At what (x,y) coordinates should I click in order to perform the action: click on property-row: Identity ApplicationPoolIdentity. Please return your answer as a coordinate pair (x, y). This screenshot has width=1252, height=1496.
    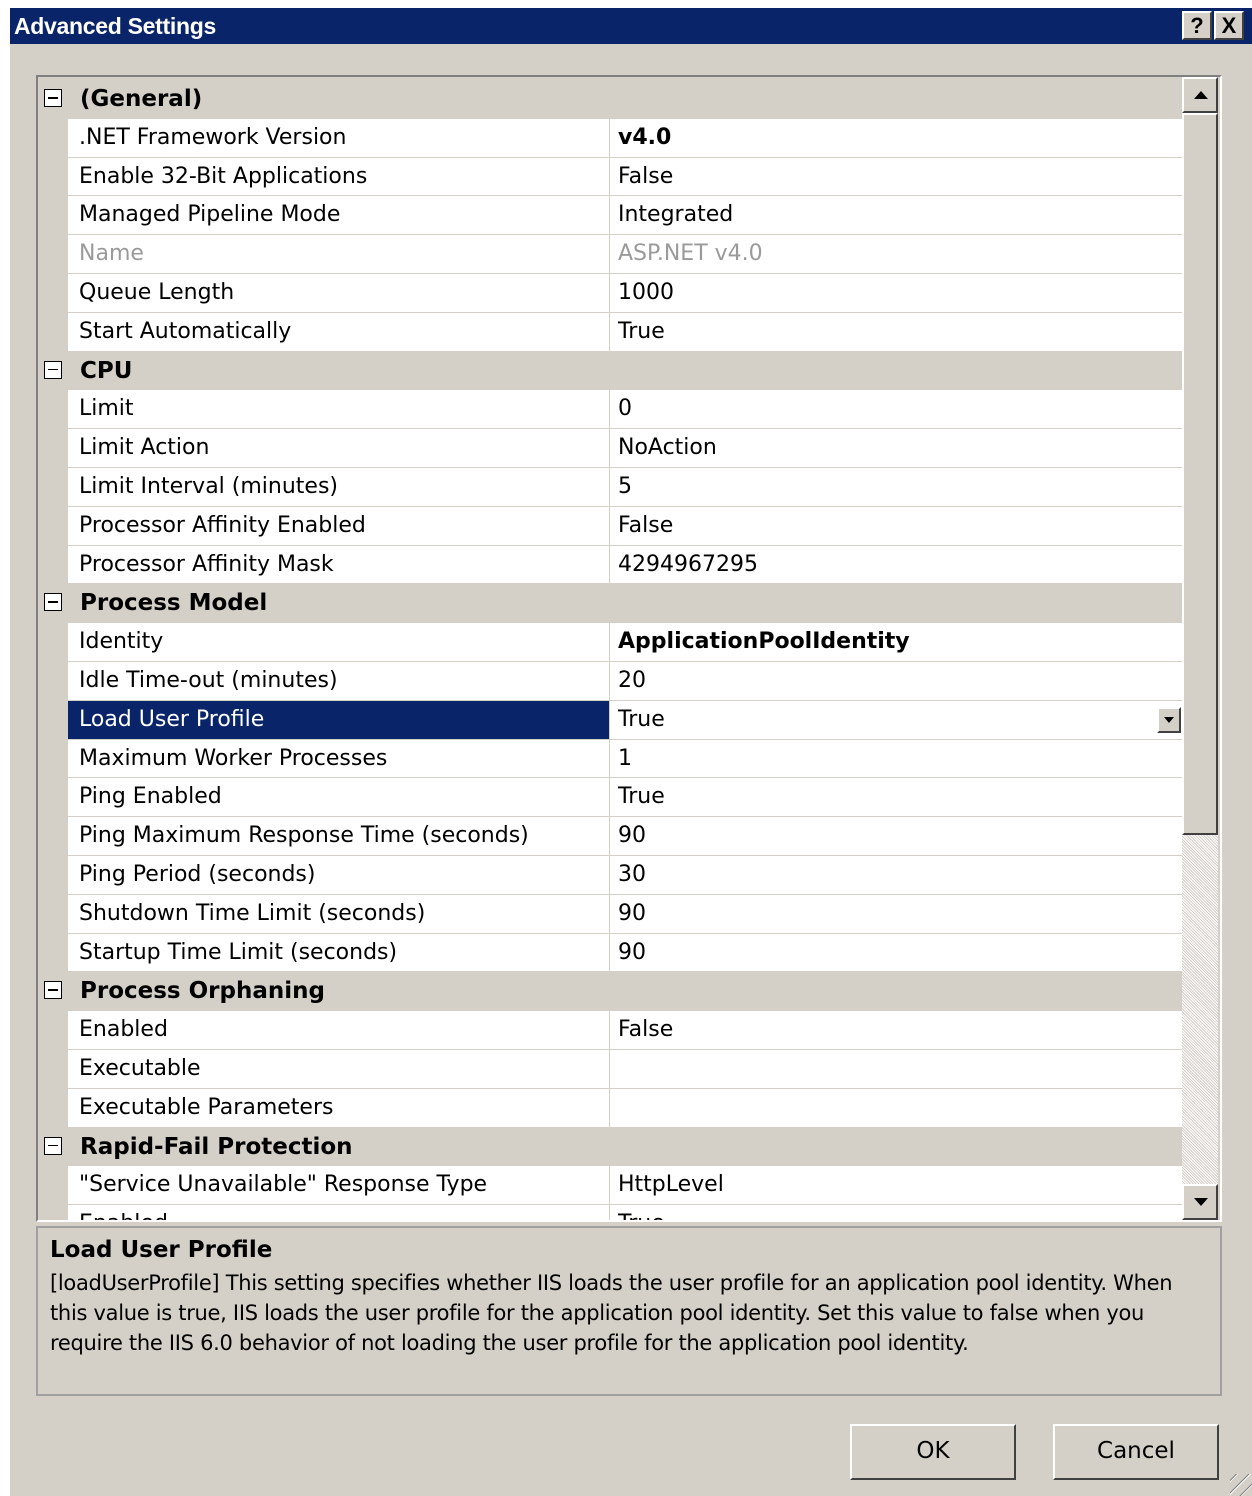
    Looking at the image, I should click on (610, 642).